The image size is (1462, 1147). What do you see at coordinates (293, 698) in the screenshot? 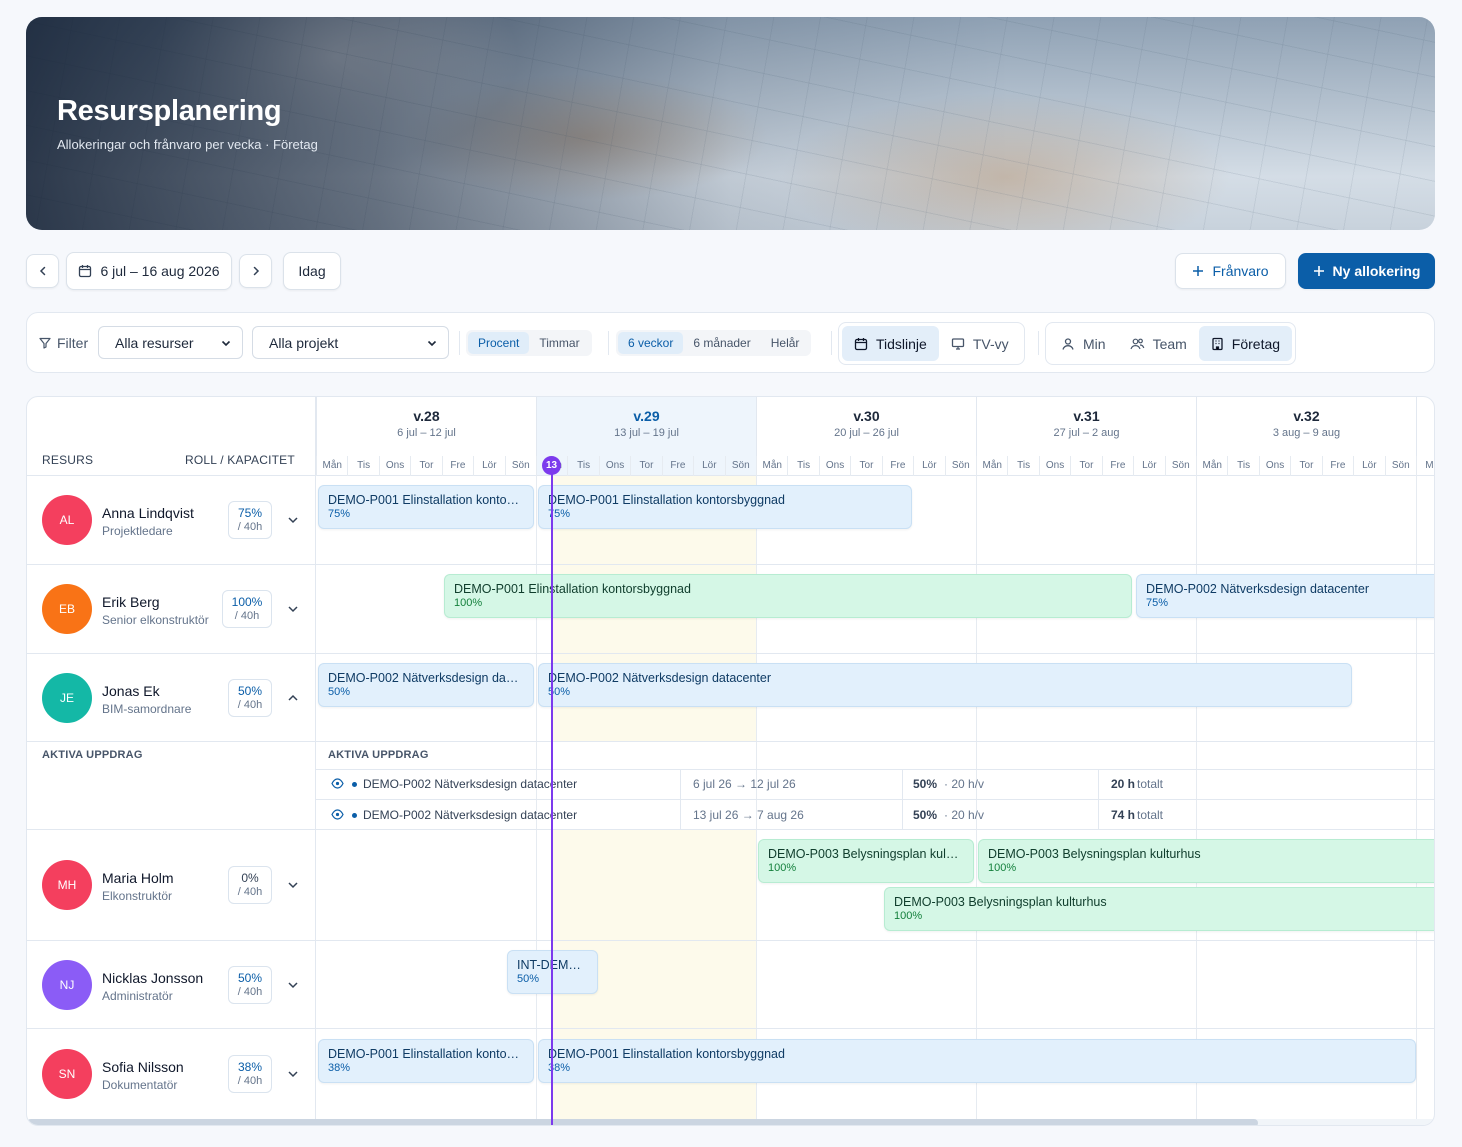
I see `chevron-up-icon` at bounding box center [293, 698].